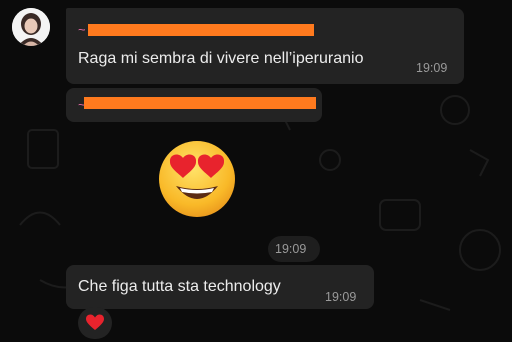  I want to click on heart-emoji, so click(95, 322).